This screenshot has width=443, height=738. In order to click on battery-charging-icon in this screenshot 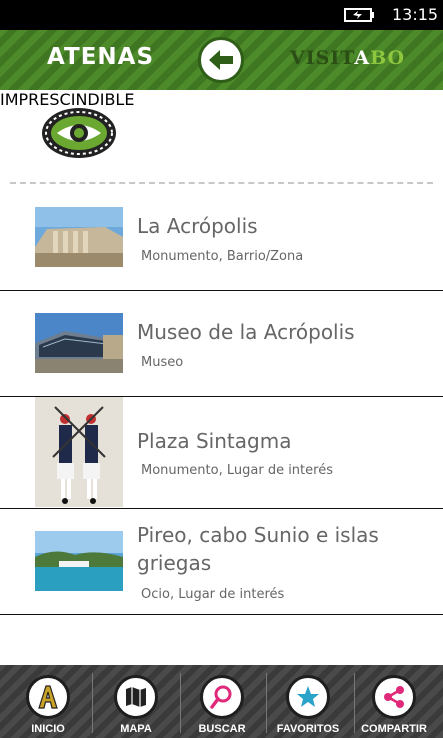, I will do `click(359, 15)`.